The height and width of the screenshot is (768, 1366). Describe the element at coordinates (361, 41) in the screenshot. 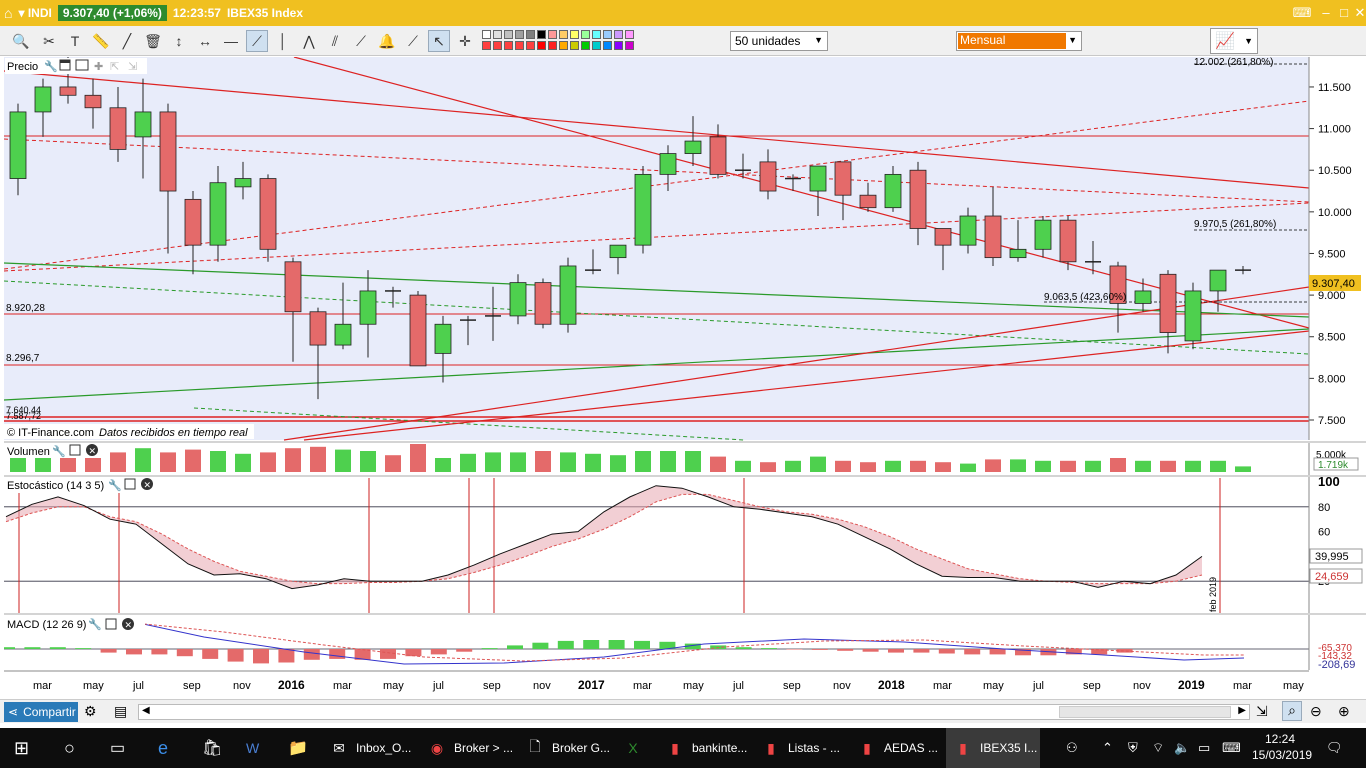

I see `fan-tool-icon: ⟋` at that location.